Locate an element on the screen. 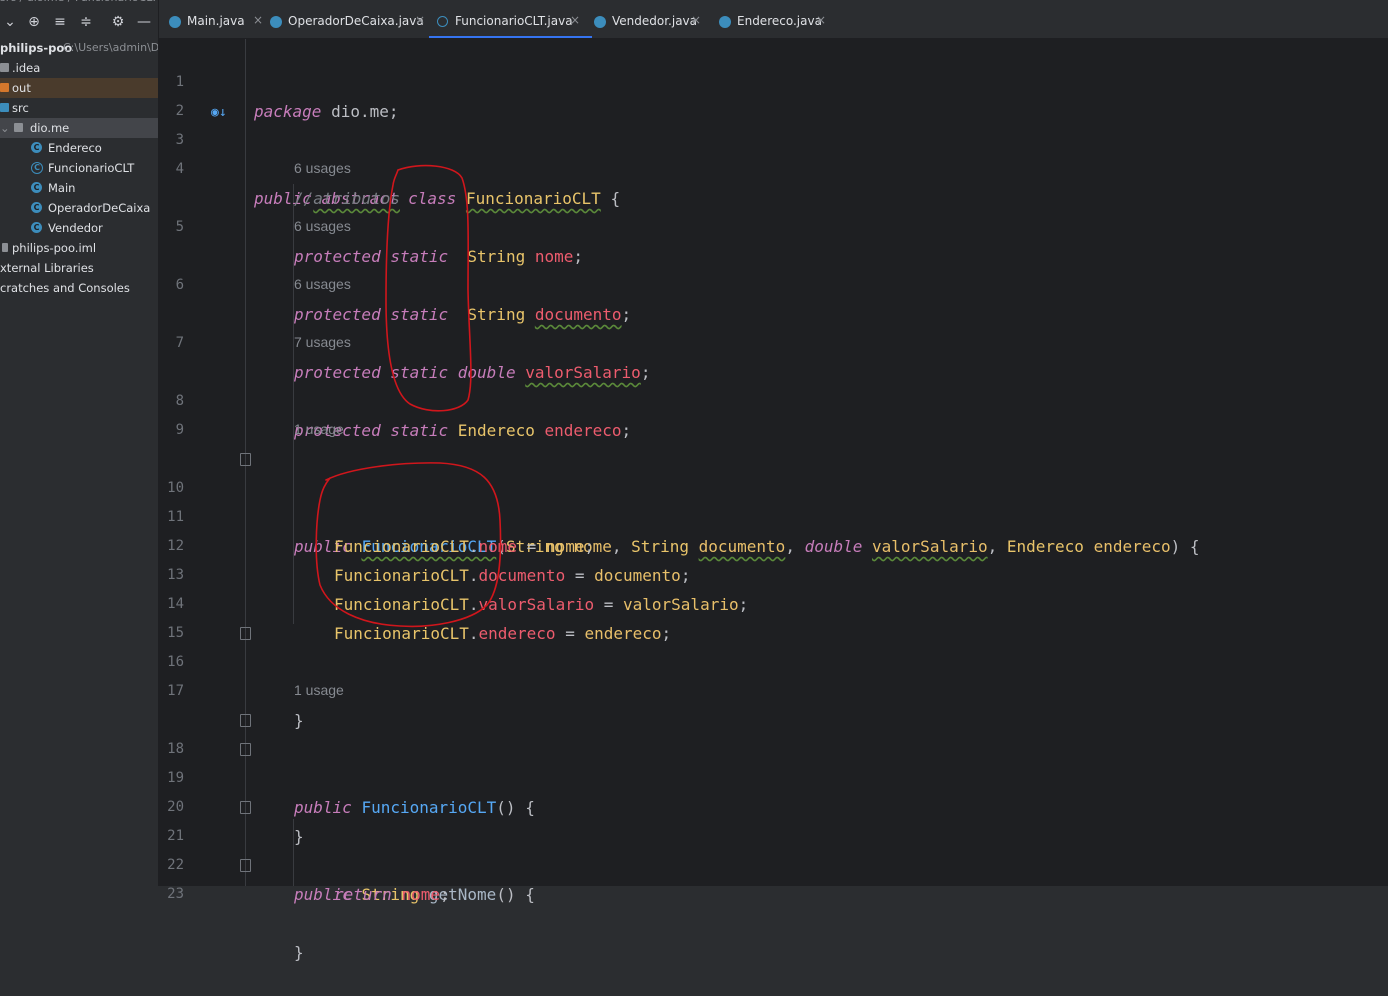  line-number: 4 is located at coordinates (179, 169).